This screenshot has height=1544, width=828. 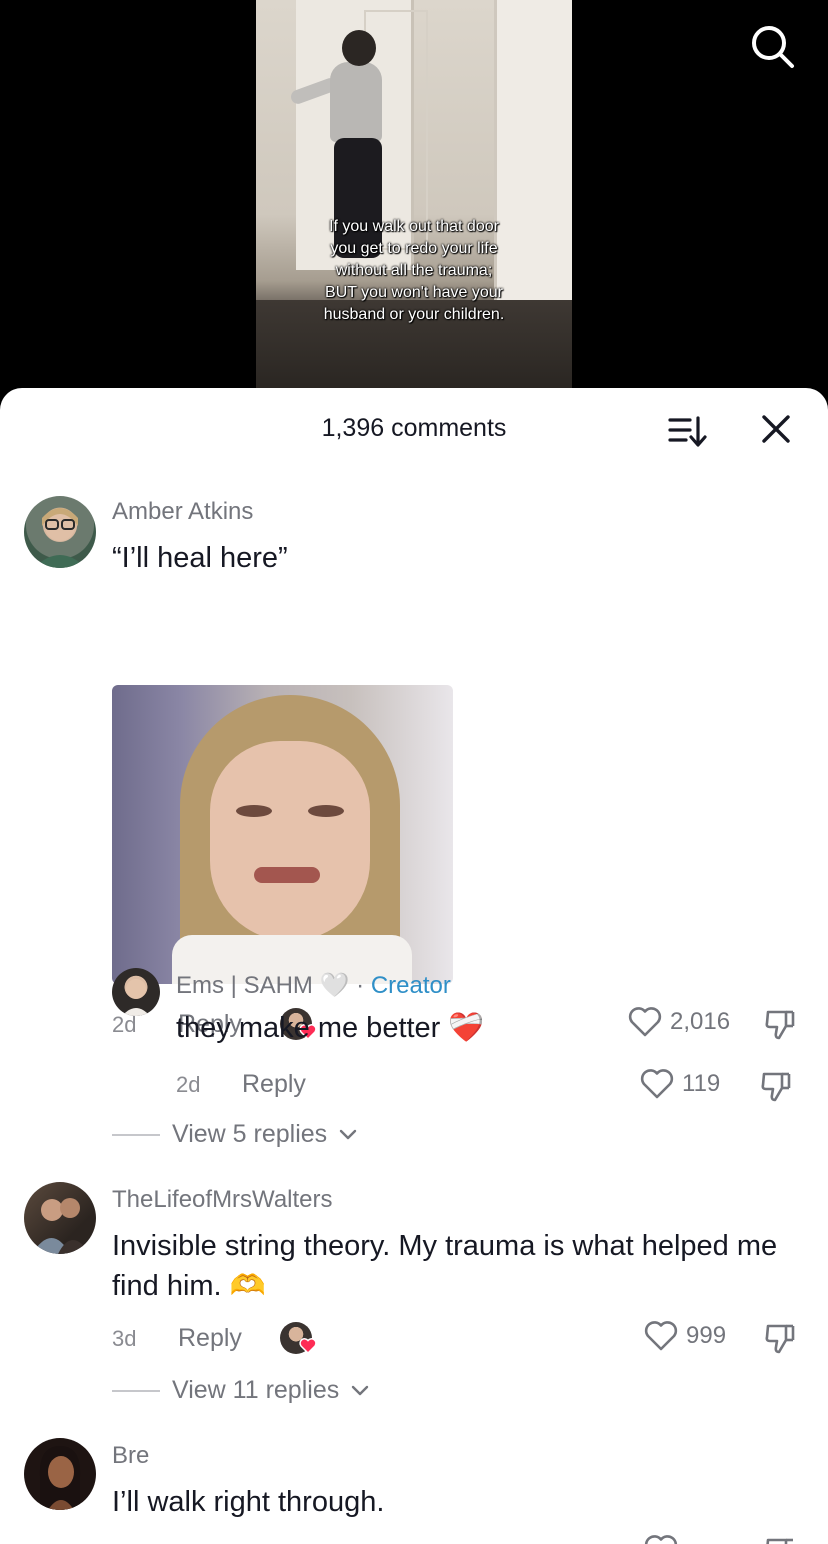 I want to click on like-button, so click(x=661, y=1539).